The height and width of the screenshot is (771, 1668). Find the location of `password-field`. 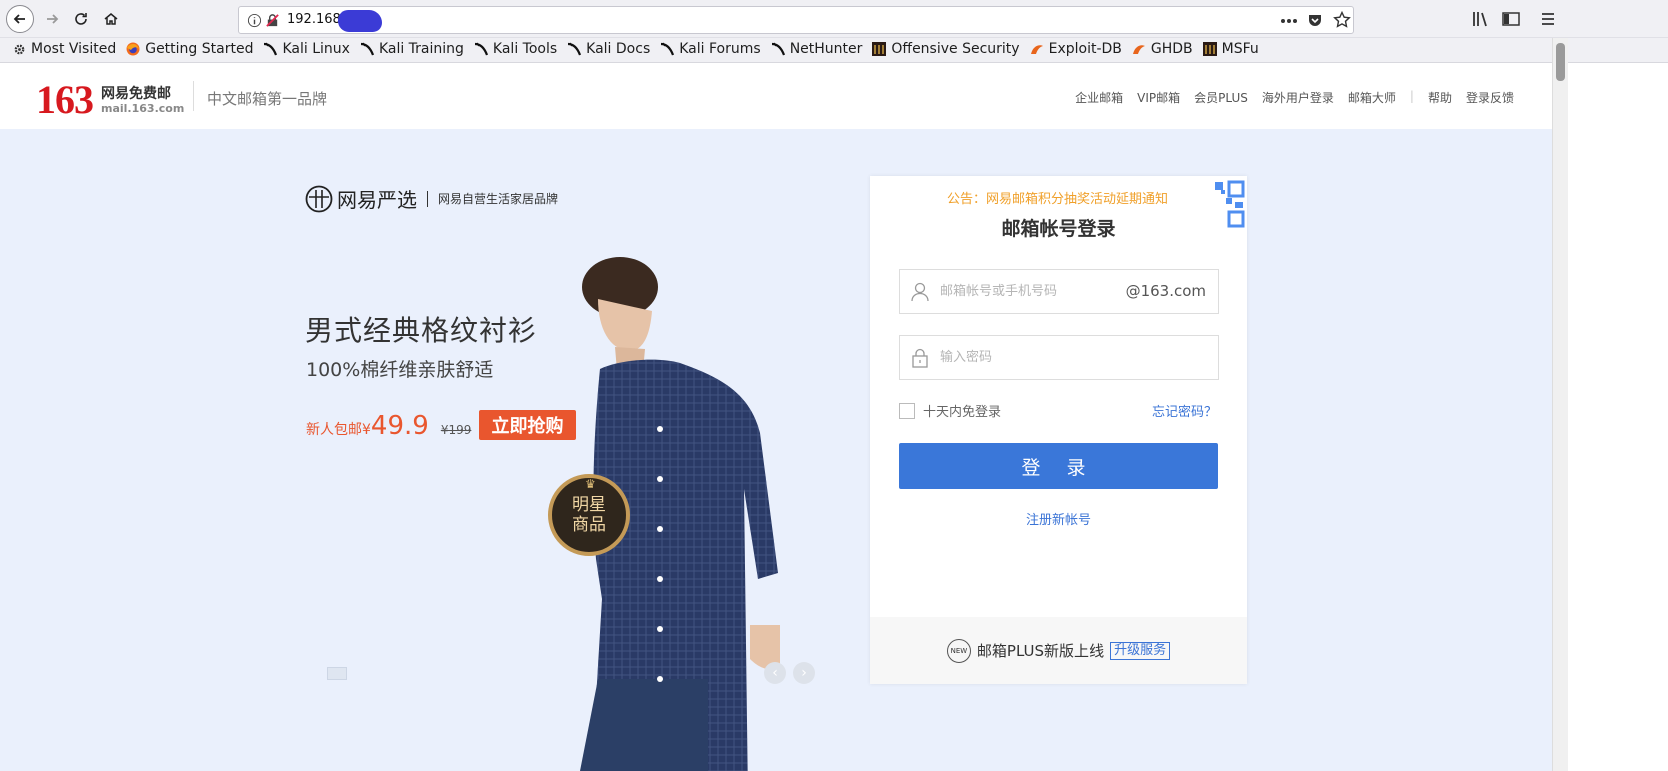

password-field is located at coordinates (1059, 357).